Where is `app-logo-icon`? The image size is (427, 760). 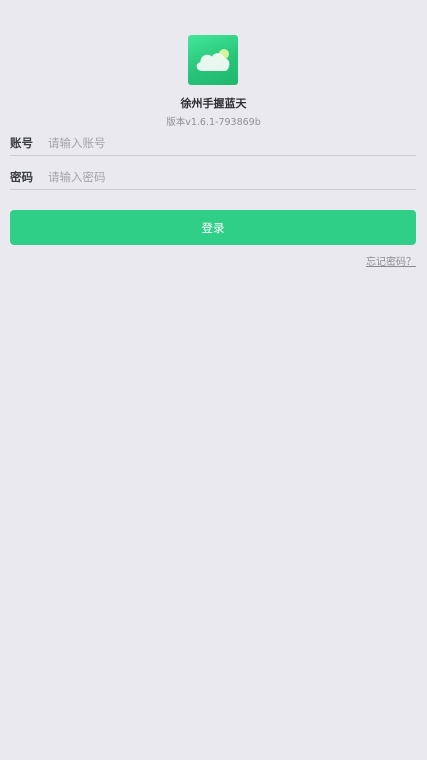 app-logo-icon is located at coordinates (213, 60).